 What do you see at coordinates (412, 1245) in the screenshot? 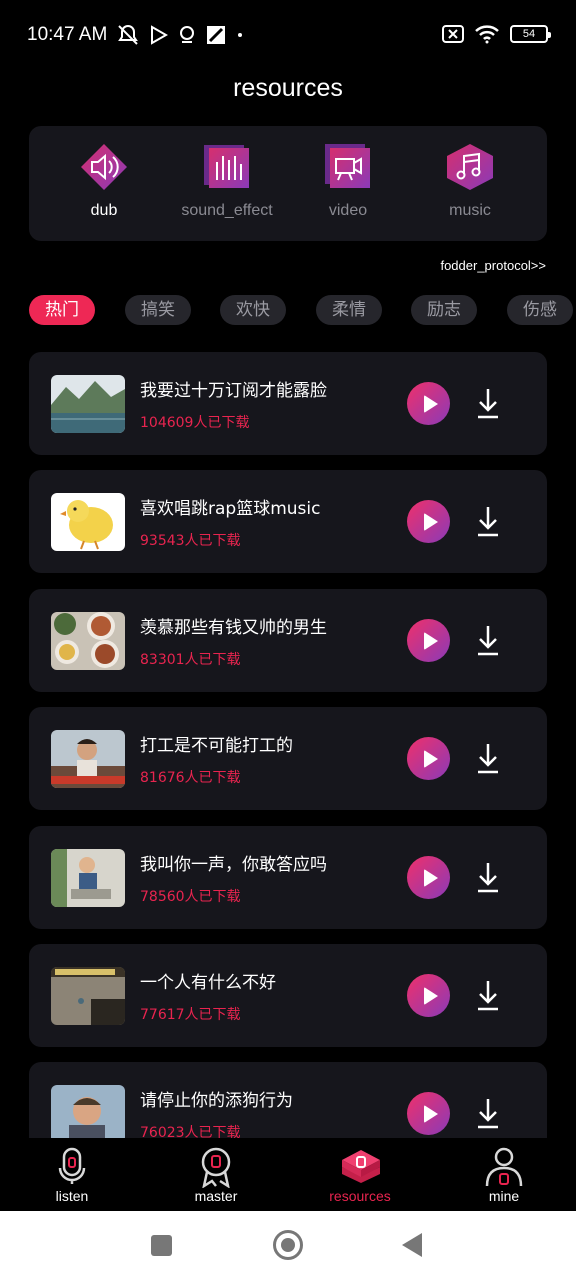
I see `back-button` at bounding box center [412, 1245].